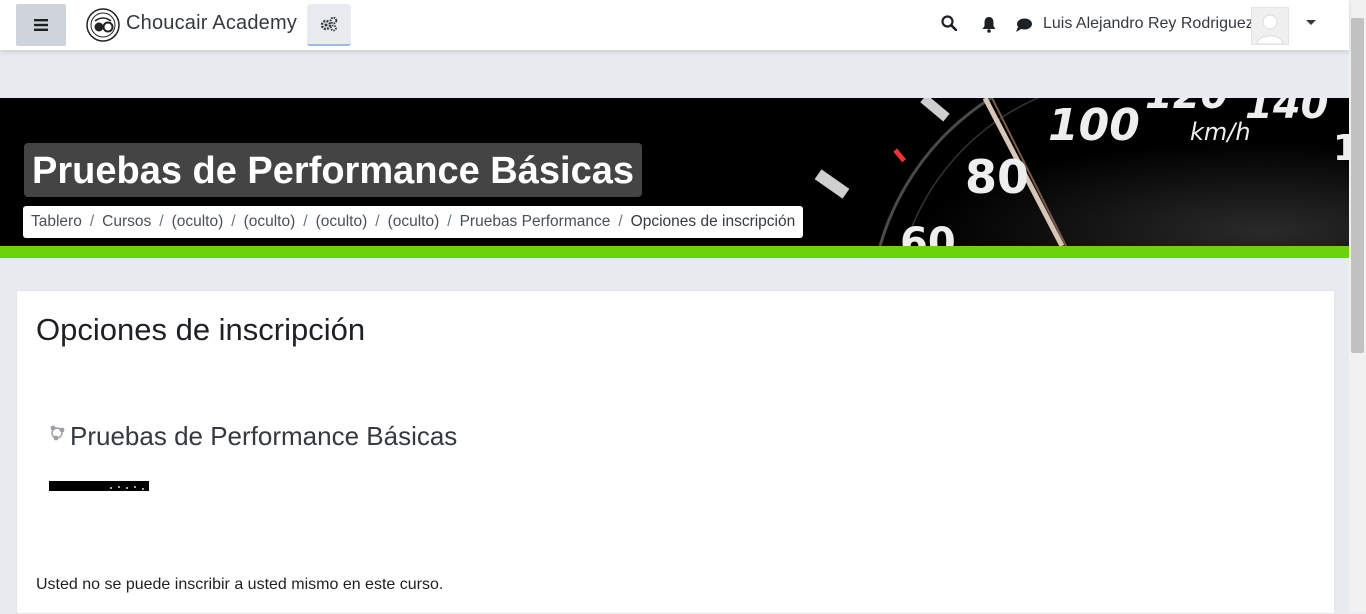 This screenshot has height=614, width=1366. I want to click on admin-settings-button, so click(329, 25).